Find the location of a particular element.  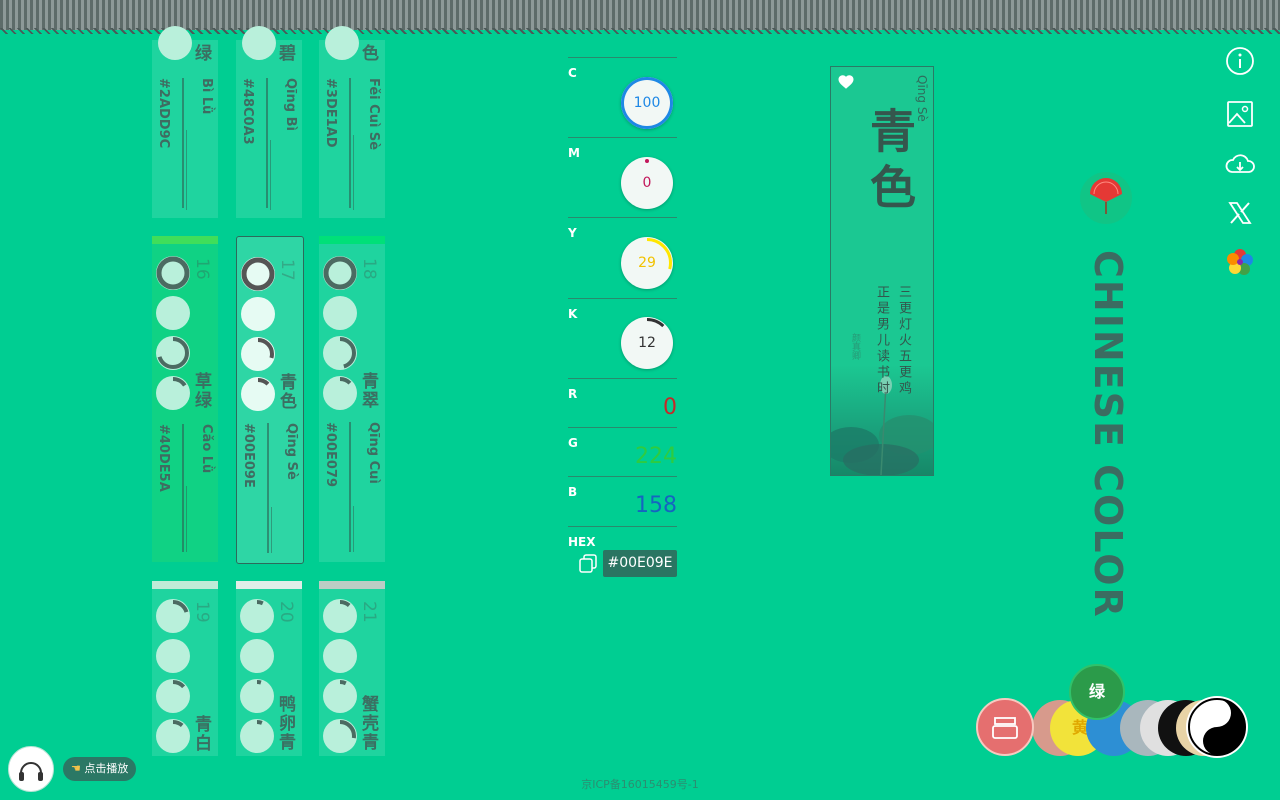

image-icon is located at coordinates (1240, 114).